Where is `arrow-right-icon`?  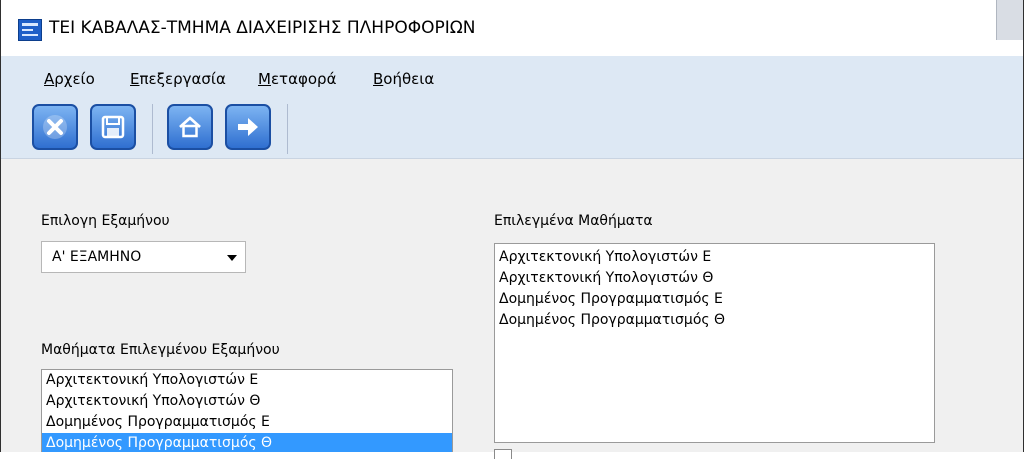
arrow-right-icon is located at coordinates (248, 127).